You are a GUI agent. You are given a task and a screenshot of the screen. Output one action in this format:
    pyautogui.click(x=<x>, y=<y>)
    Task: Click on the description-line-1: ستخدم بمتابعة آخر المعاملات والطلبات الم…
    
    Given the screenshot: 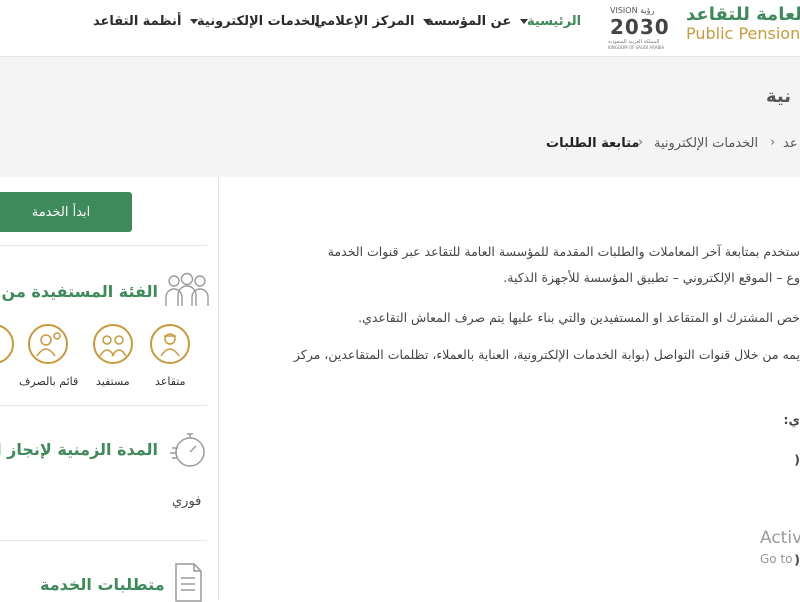 What is the action you would take?
    pyautogui.click(x=563, y=251)
    